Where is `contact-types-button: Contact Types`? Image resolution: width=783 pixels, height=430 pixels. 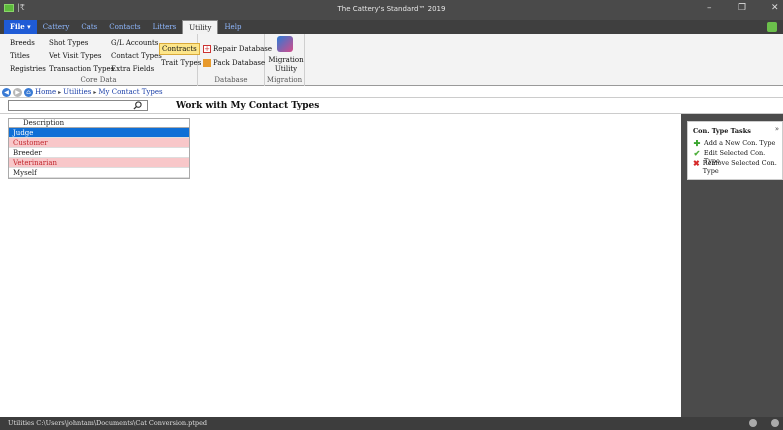 contact-types-button: Contact Types is located at coordinates (136, 56).